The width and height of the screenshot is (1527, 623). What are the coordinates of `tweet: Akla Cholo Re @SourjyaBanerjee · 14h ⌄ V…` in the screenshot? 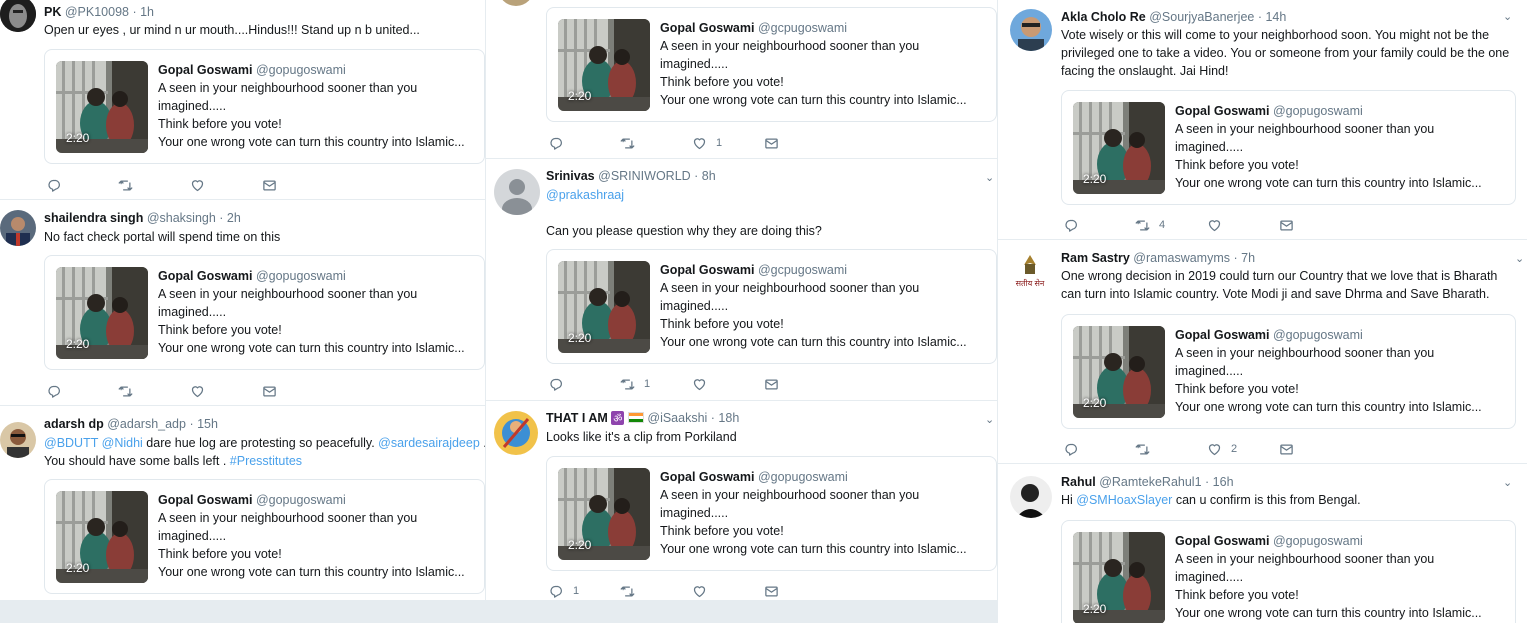 It's located at (1262, 120).